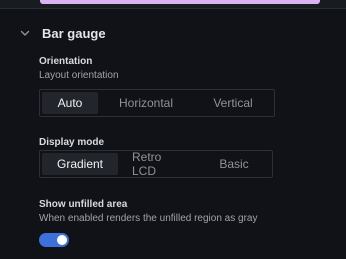 This screenshot has height=259, width=346. What do you see at coordinates (54, 240) in the screenshot?
I see `show-unfilled-toggle` at bounding box center [54, 240].